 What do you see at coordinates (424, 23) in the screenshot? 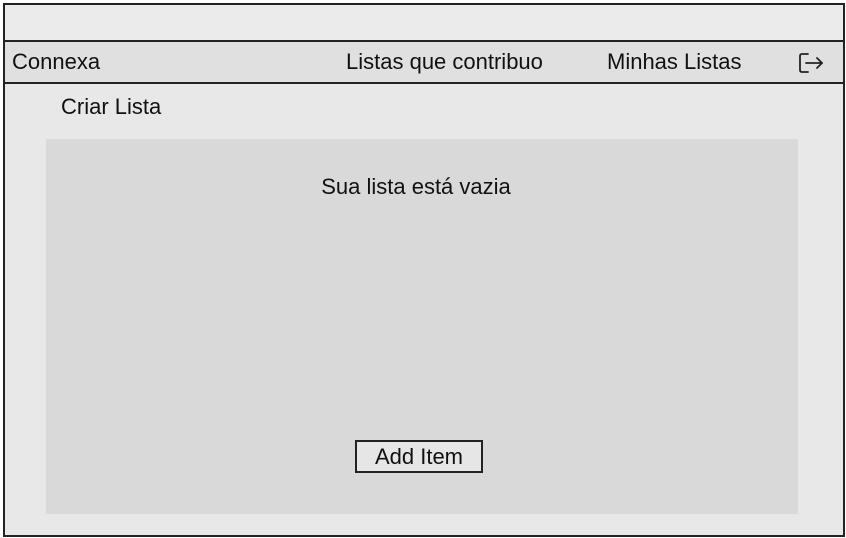
I see `title-bar` at bounding box center [424, 23].